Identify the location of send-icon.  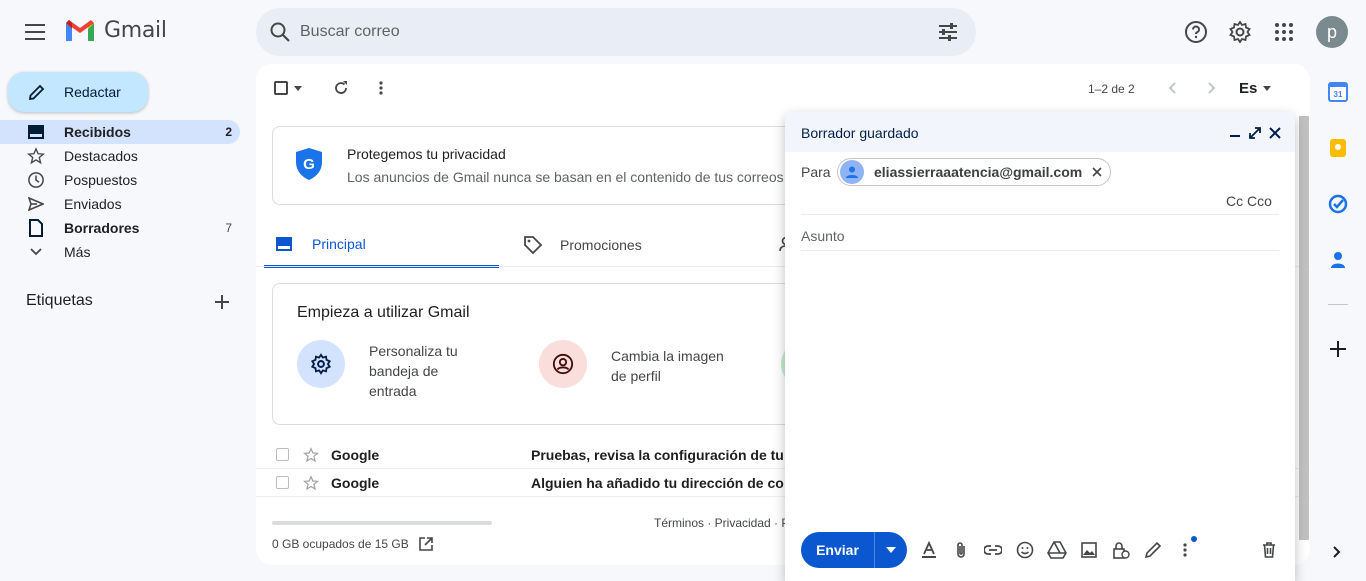
(36, 204).